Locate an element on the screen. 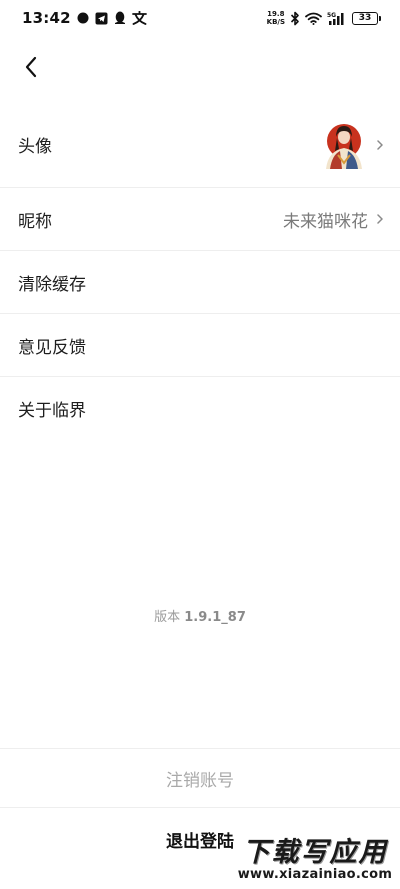 This screenshot has width=400, height=889. status-bar: 13:42 19.8 KB/S 5G 33 is located at coordinates (200, 18).